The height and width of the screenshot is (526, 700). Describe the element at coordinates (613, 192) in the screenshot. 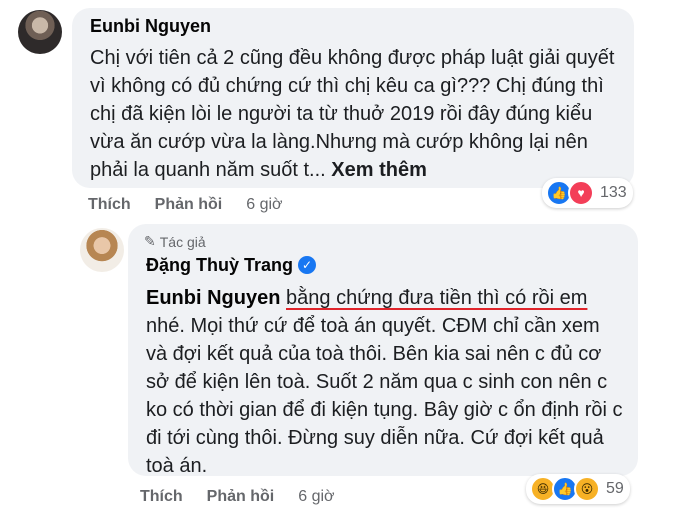

I see `reaction-count: 133` at that location.